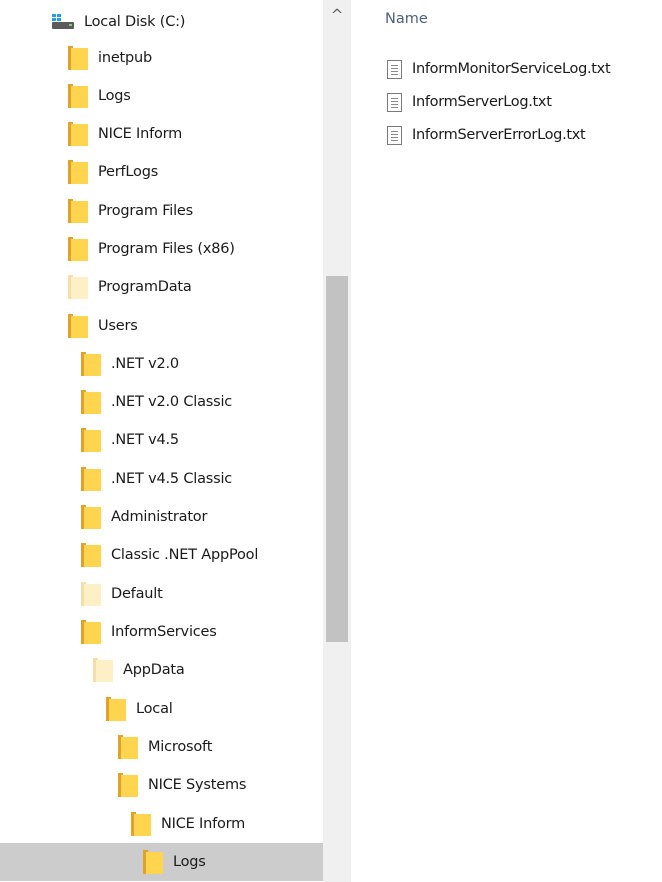  Describe the element at coordinates (125, 58) in the screenshot. I see `tree-item-label: inetpub` at that location.